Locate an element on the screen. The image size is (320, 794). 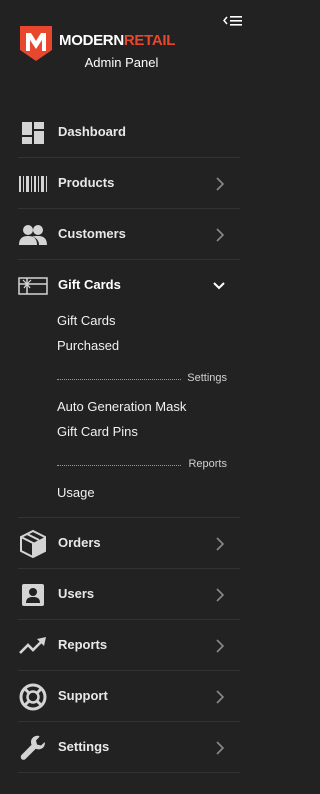
submenu-section-reports: Reports is located at coordinates (142, 465).